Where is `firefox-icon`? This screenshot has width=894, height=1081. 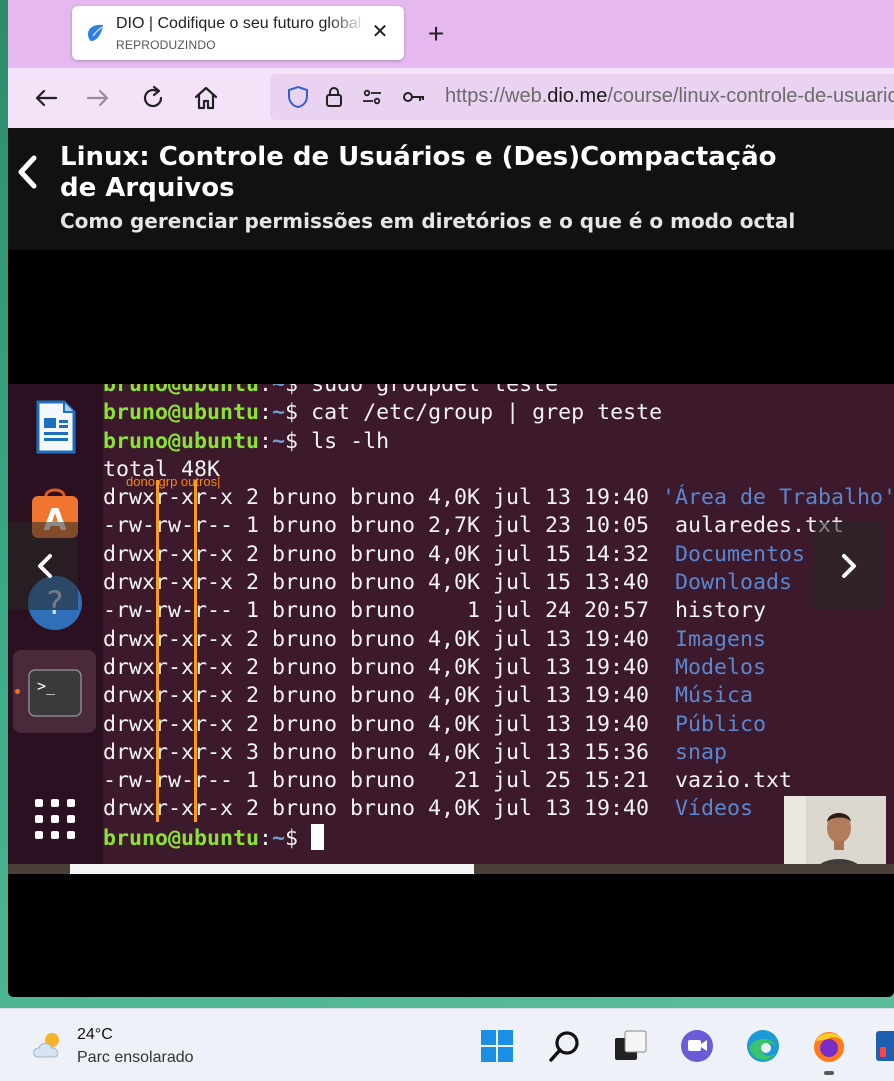 firefox-icon is located at coordinates (829, 1046).